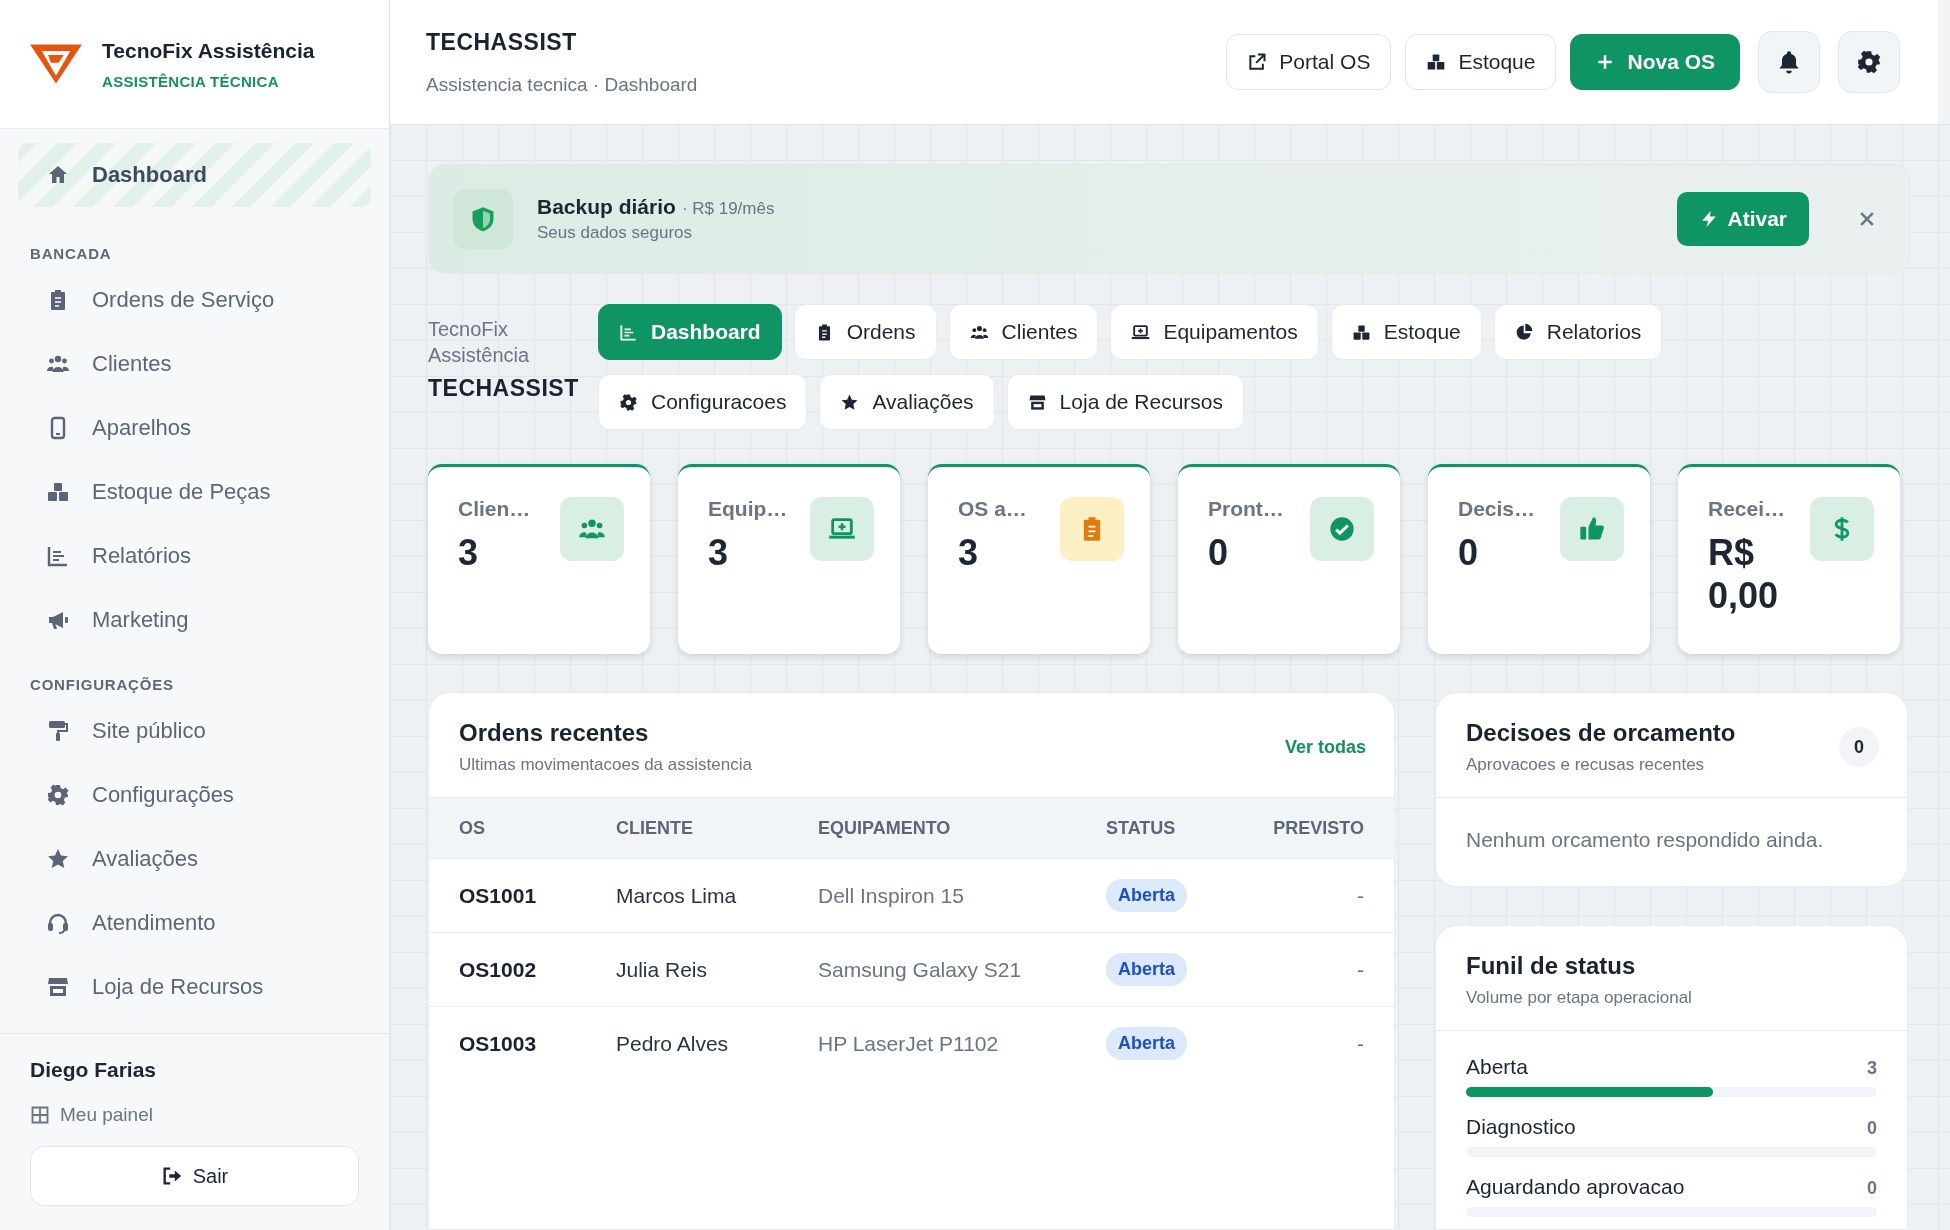  Describe the element at coordinates (479, 342) in the screenshot. I see `module-name: TecnoFix Assistência` at that location.